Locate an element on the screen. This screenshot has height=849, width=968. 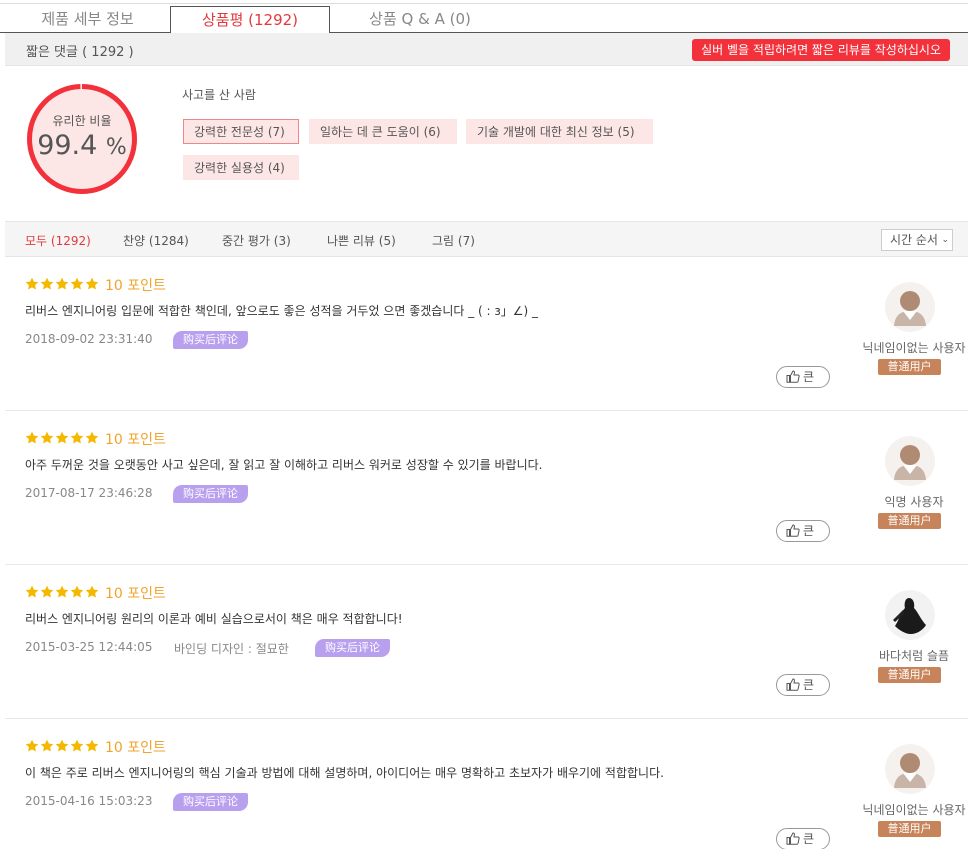
sort-select: 시간 순서 ⌄ is located at coordinates (917, 240).